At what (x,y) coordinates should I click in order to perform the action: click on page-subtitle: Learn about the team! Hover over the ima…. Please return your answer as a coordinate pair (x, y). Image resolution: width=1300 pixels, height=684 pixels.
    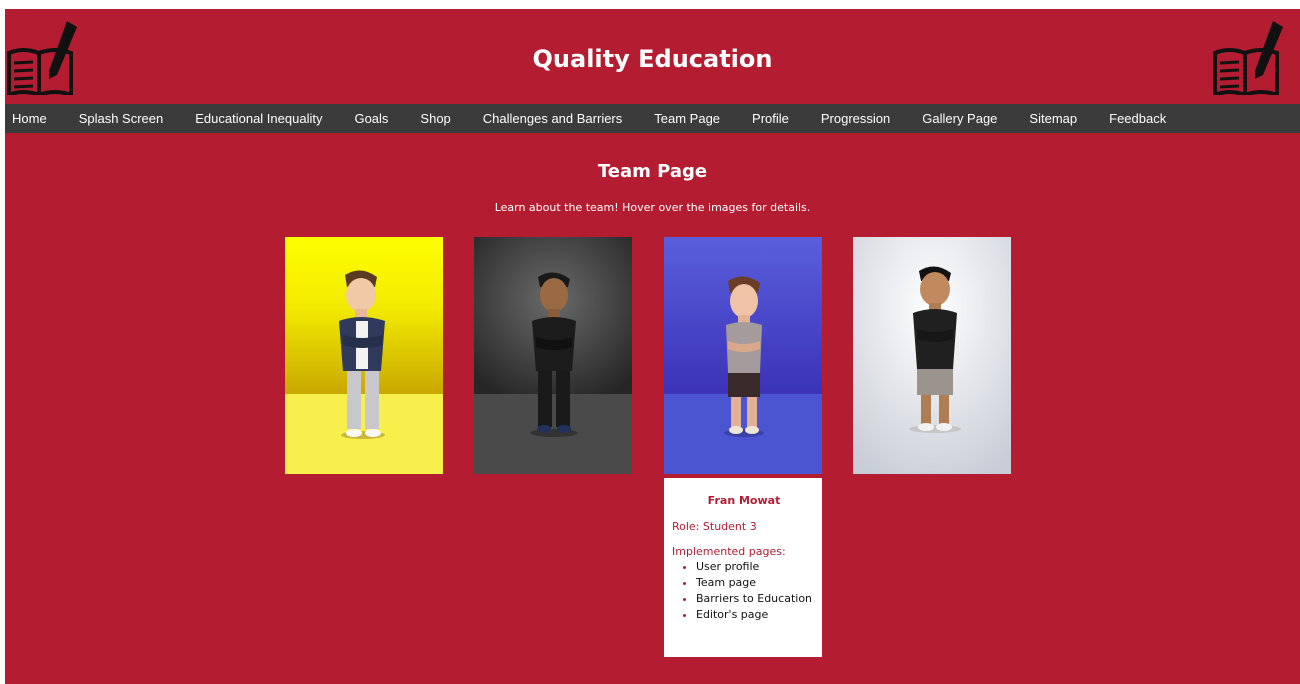
    Looking at the image, I should click on (652, 207).